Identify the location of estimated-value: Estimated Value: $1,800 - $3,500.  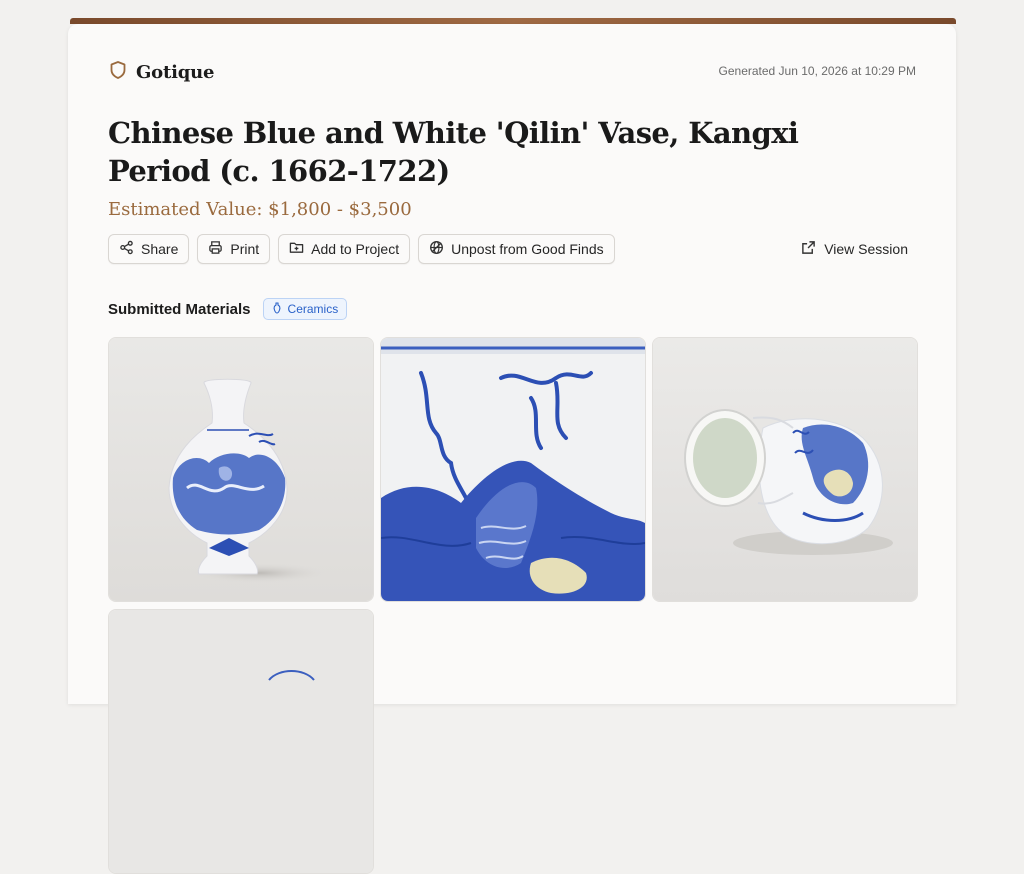
(260, 209).